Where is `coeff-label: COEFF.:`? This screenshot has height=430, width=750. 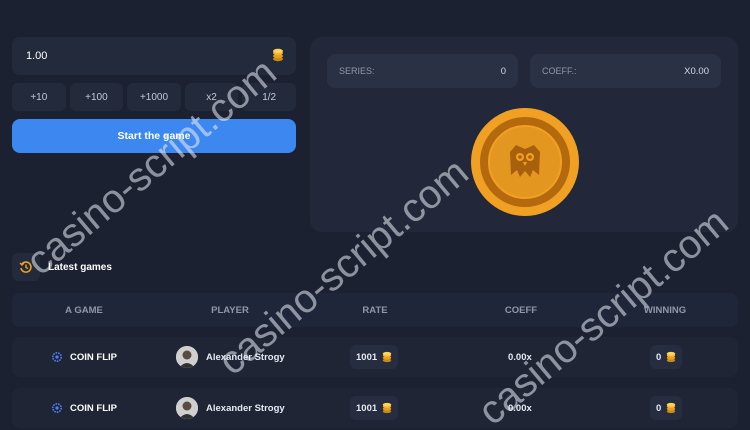 coeff-label: COEFF.: is located at coordinates (559, 71).